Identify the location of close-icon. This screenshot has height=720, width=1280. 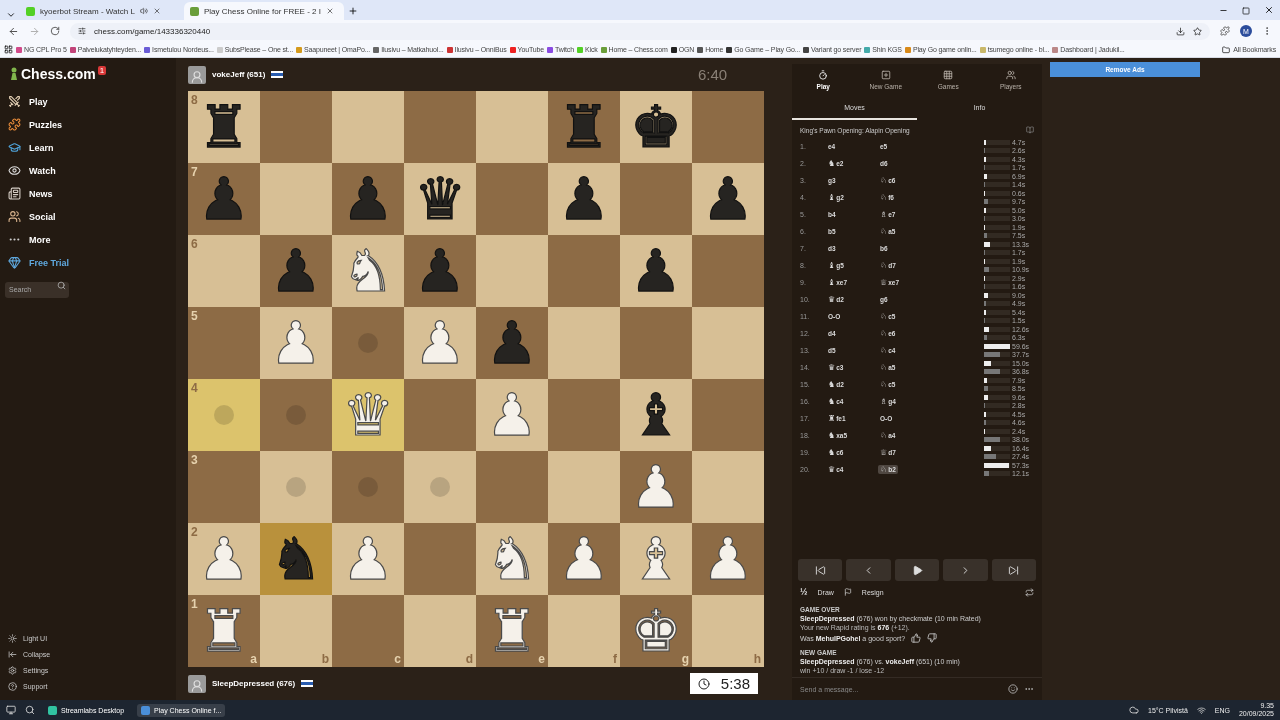
(1269, 10).